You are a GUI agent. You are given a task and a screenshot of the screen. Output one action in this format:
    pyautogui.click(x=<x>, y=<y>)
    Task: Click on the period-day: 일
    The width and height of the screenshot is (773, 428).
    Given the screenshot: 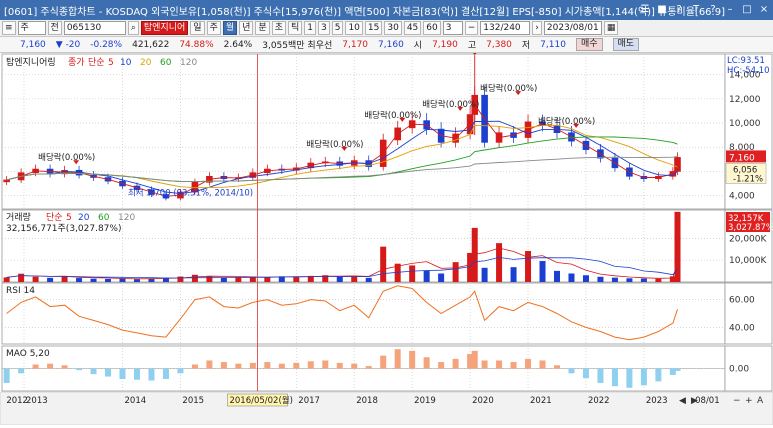 What is the action you would take?
    pyautogui.click(x=197, y=28)
    